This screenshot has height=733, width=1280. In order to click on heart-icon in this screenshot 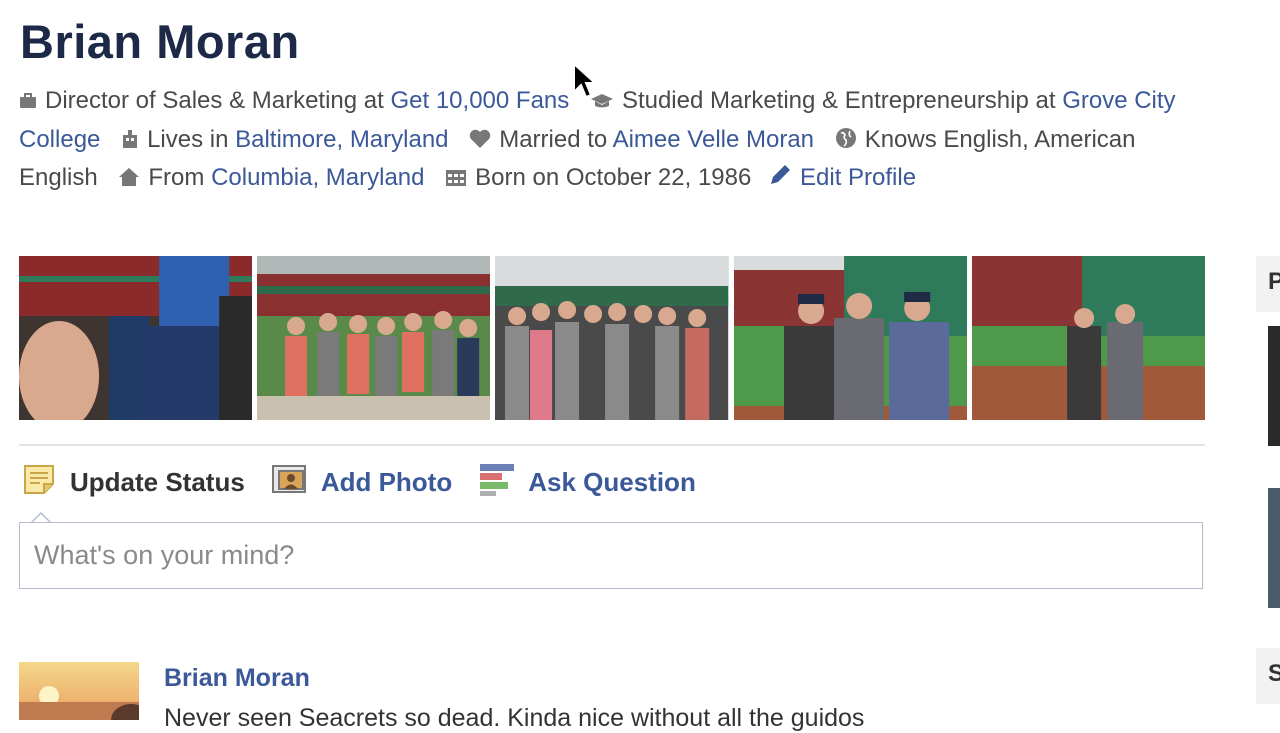, I will do `click(480, 142)`.